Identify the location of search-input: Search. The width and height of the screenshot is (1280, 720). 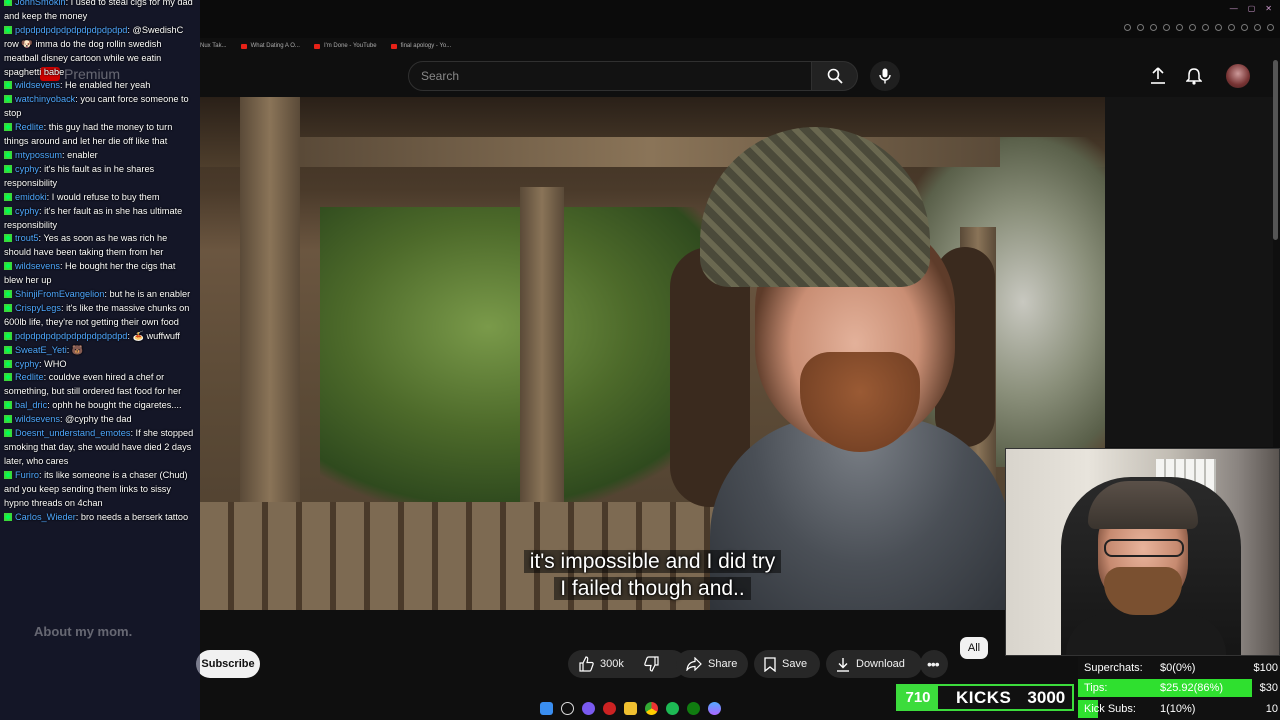
(610, 76).